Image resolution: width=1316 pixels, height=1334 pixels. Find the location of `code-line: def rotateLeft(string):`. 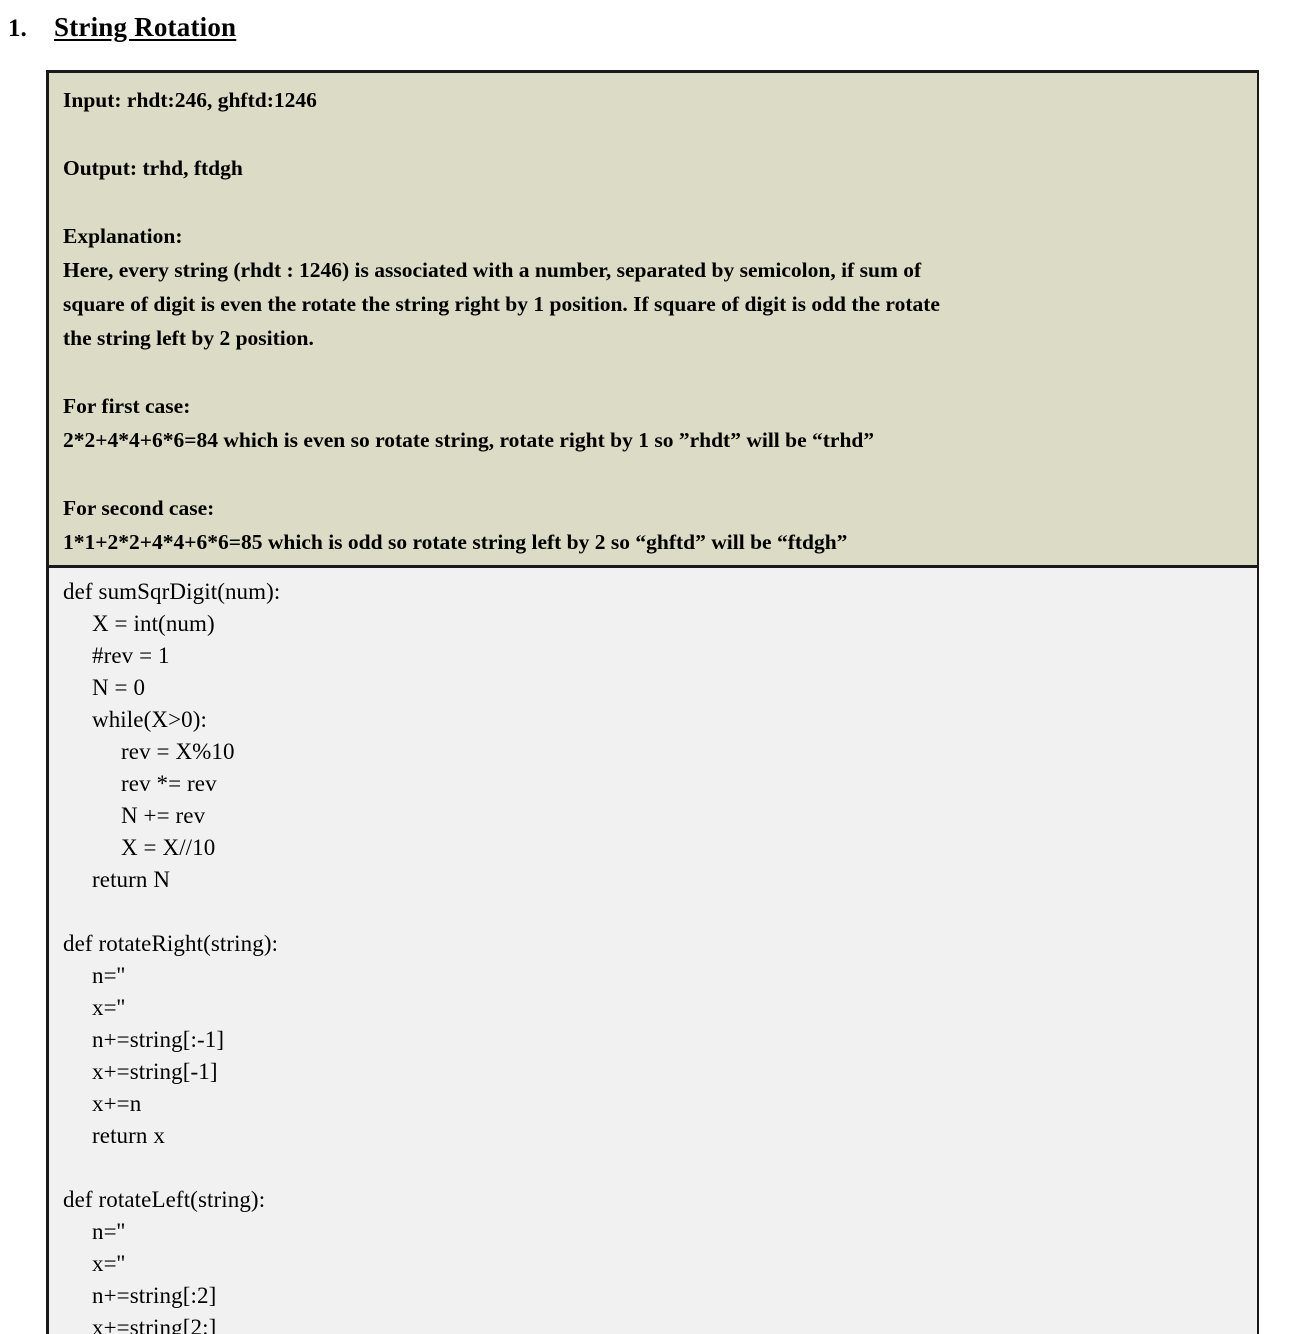

code-line: def rotateLeft(string): is located at coordinates (164, 1199).